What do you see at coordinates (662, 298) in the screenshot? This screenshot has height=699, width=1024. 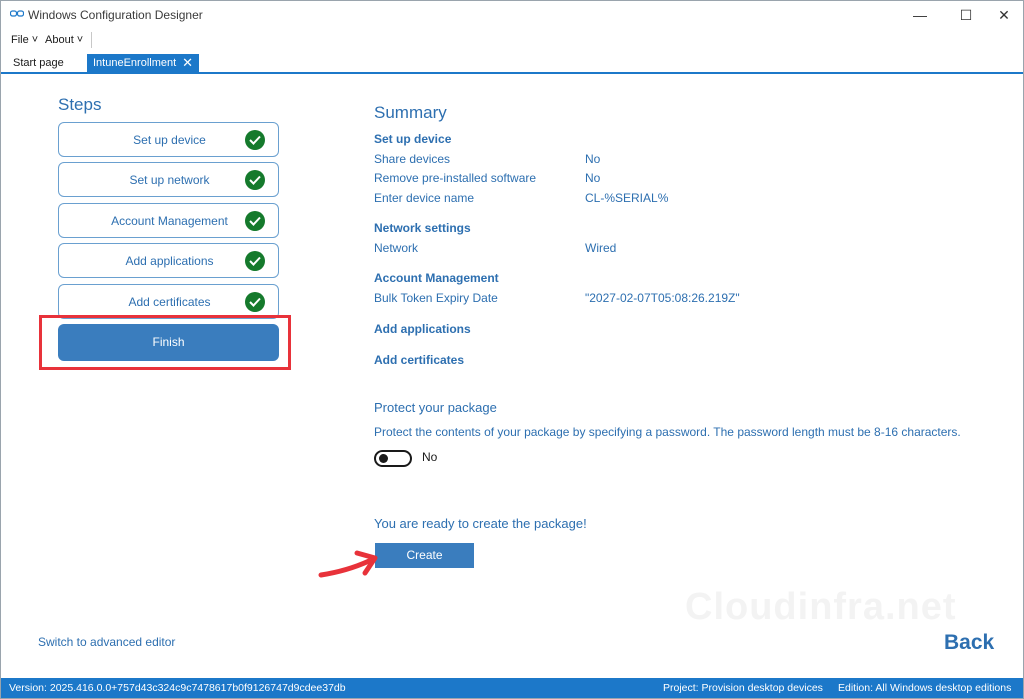 I see `summary-row-value: "2027-02-07T05:08:26.219Z"` at bounding box center [662, 298].